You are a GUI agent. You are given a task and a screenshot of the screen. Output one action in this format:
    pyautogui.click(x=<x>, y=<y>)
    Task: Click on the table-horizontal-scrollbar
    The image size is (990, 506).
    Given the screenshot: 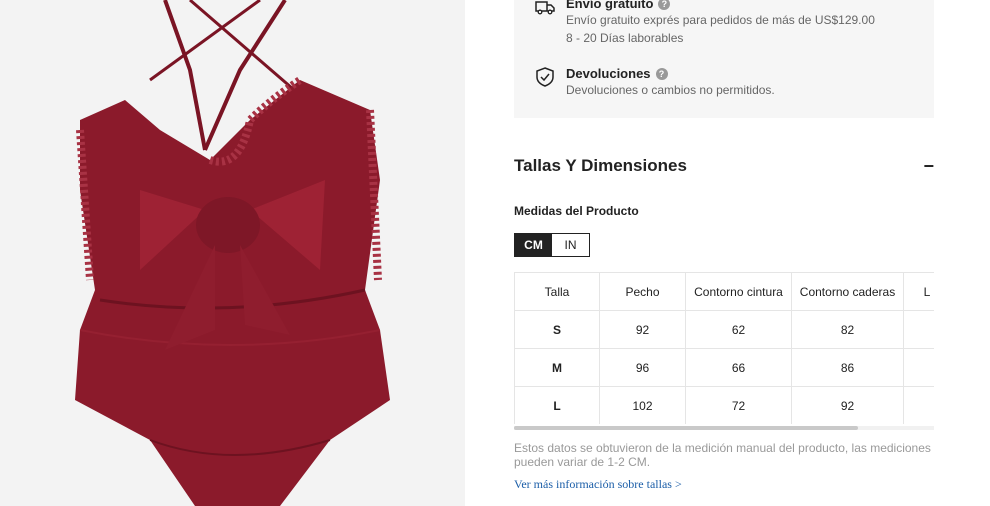 What is the action you would take?
    pyautogui.click(x=724, y=428)
    